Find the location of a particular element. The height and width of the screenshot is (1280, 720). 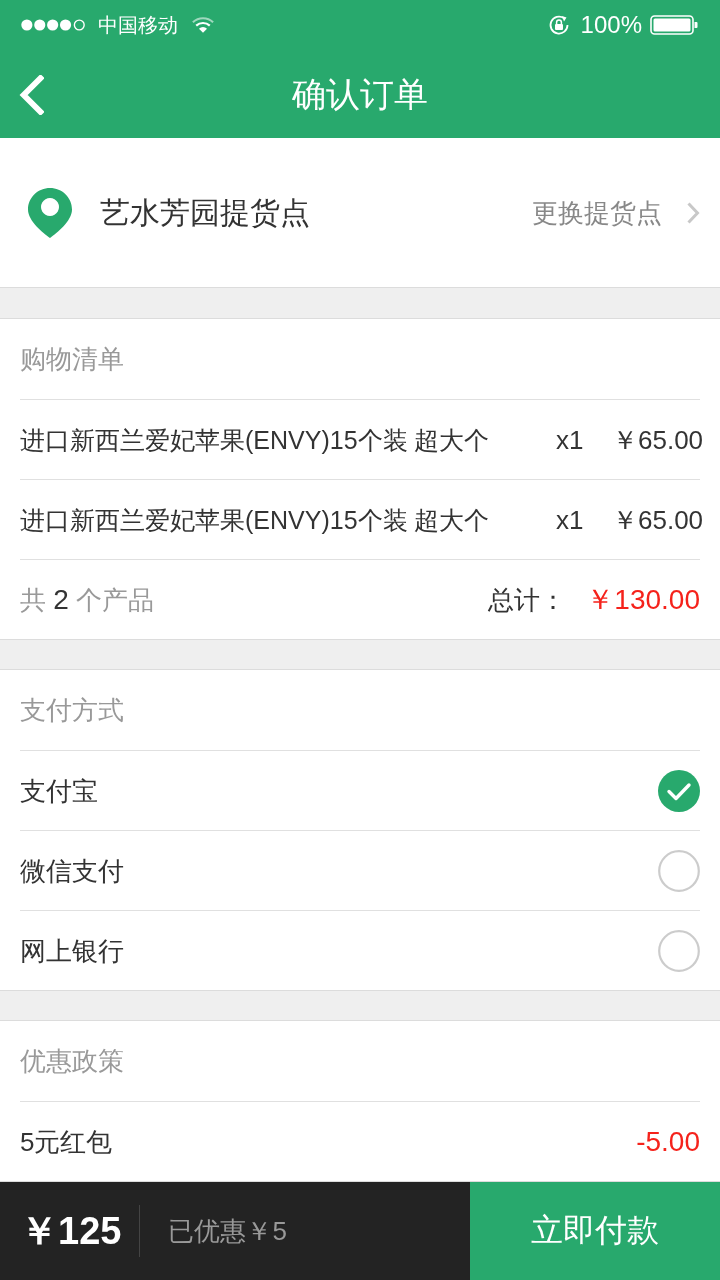

discount-name: 5元红包 is located at coordinates (67, 1141).